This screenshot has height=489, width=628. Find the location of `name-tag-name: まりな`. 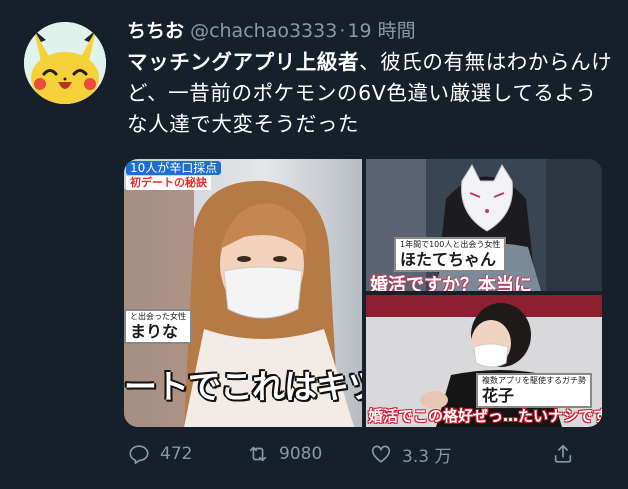

name-tag-name: まりな is located at coordinates (154, 331).